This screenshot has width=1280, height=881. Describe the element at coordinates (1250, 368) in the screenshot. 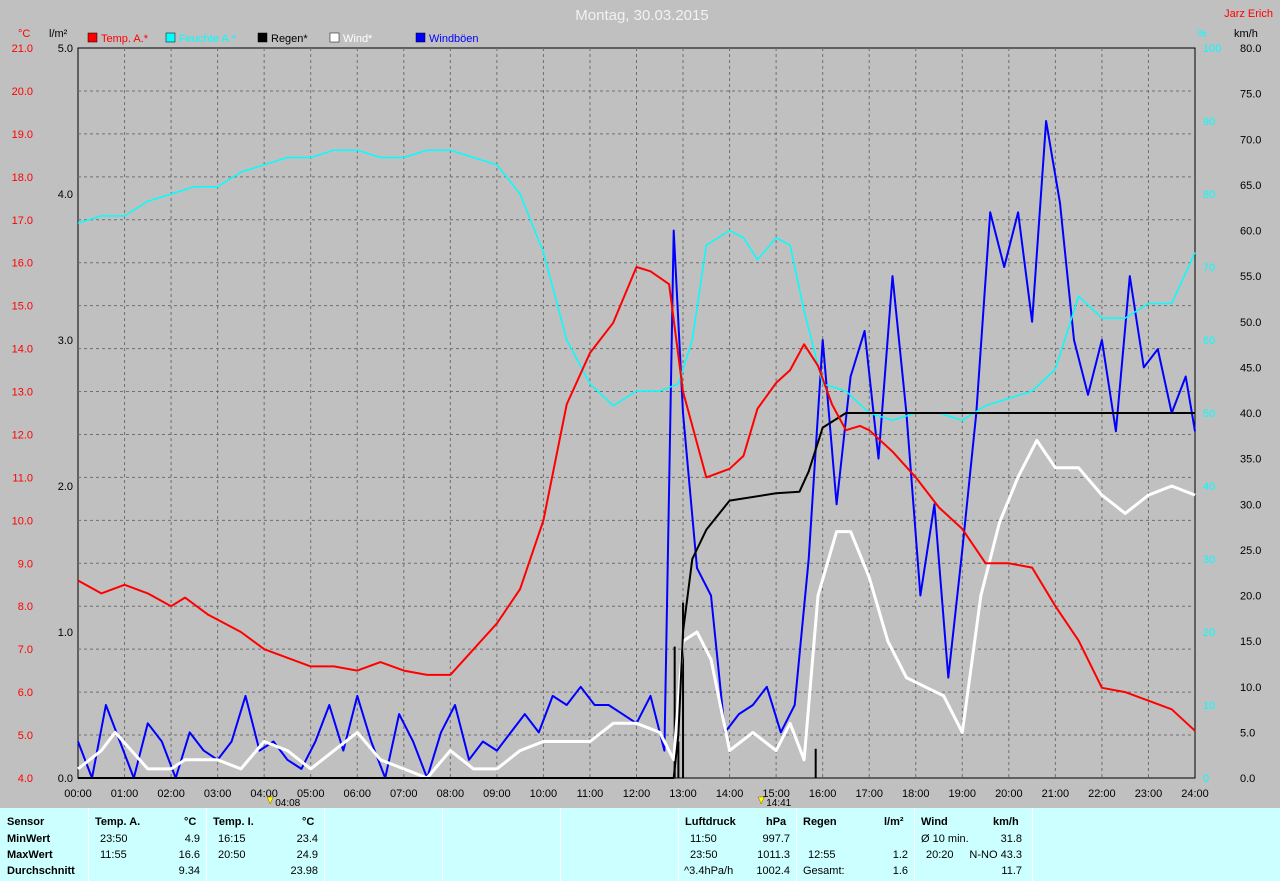

I see `wind-tick-label: 45.0` at that location.